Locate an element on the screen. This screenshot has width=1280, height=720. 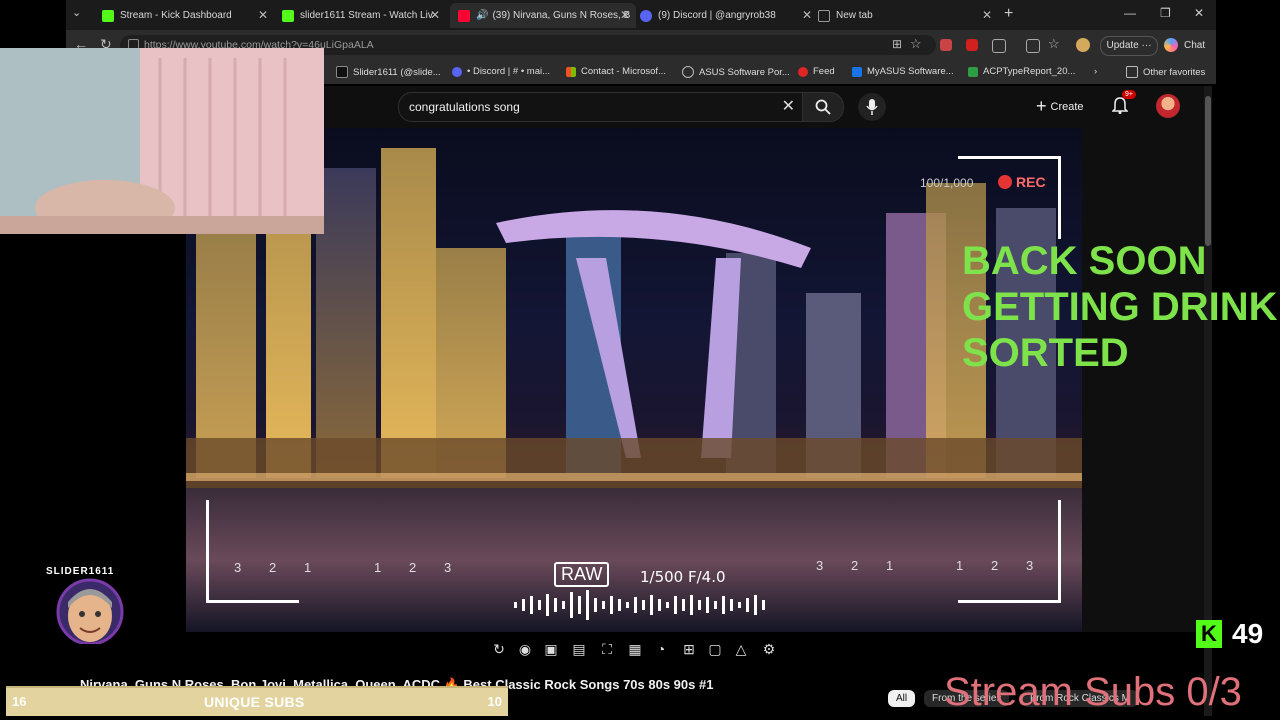
create-label: Create is located at coordinates (1067, 106).